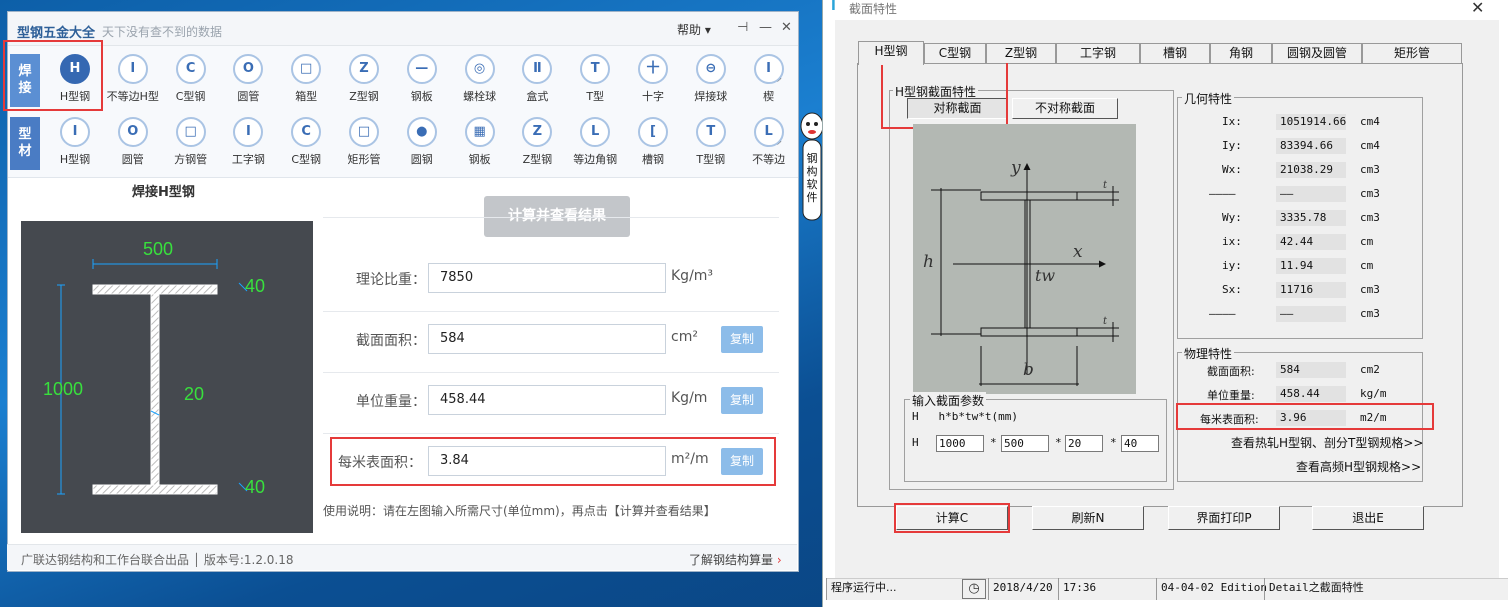 The width and height of the screenshot is (1508, 607). I want to click on geom-unit: cm, so click(1367, 265).